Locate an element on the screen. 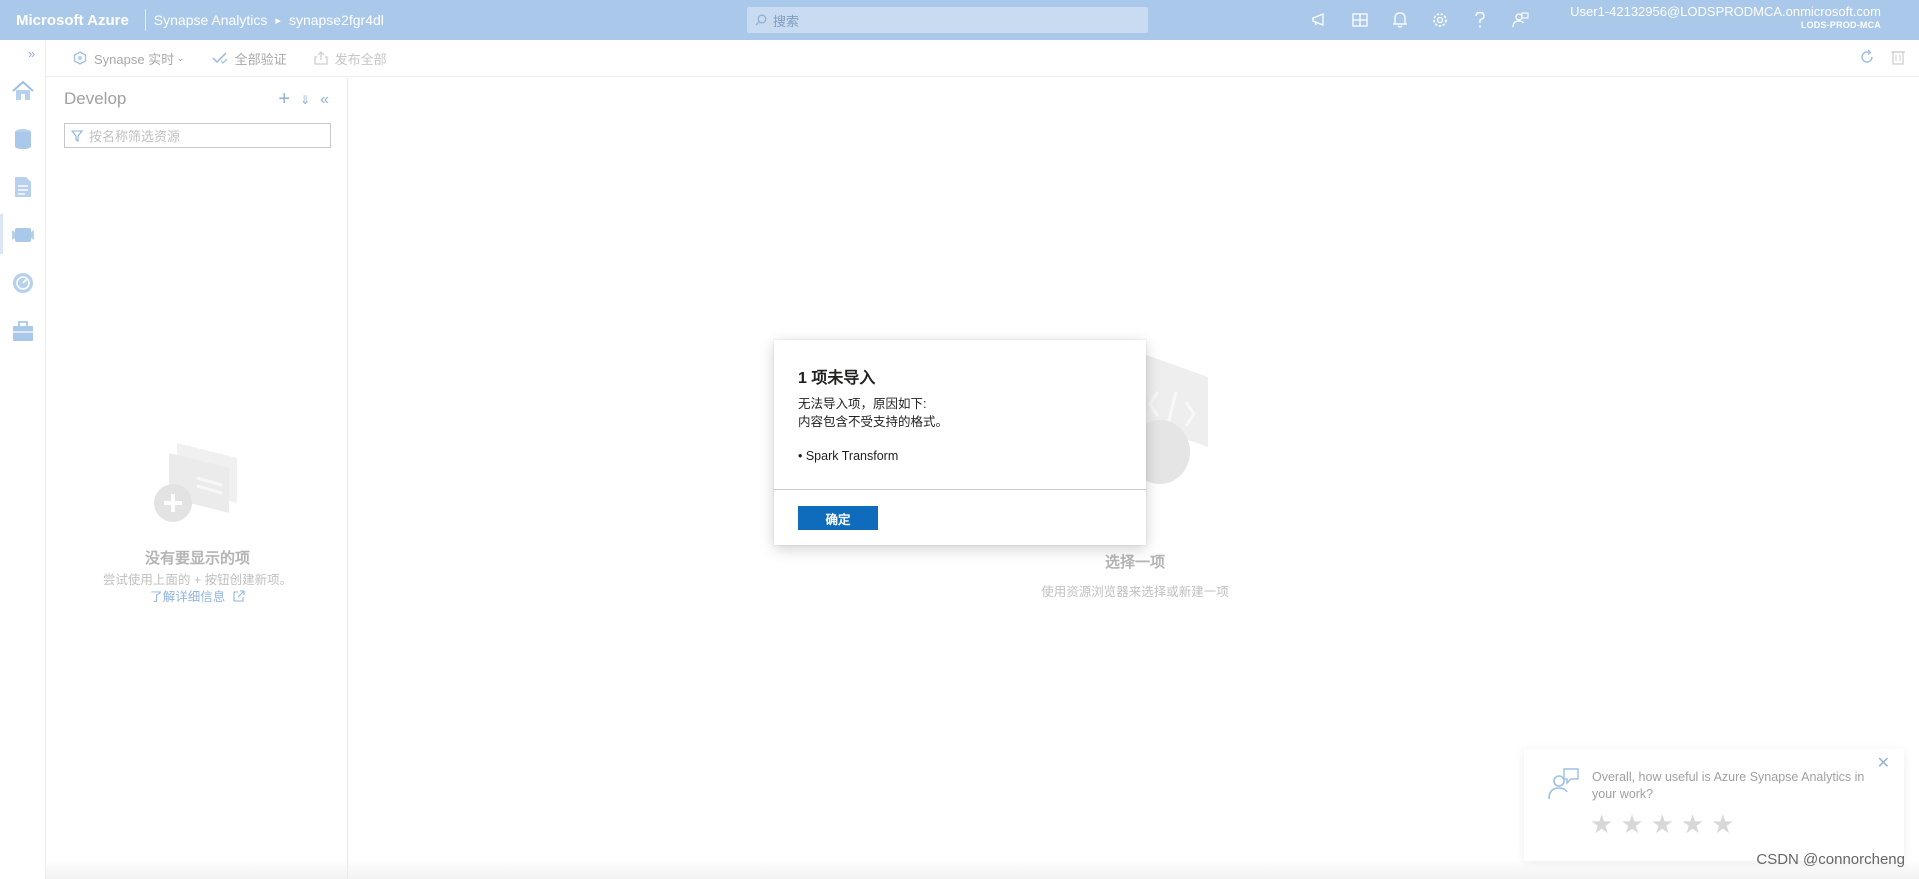 The width and height of the screenshot is (1919, 879). dialog-reason-line: 无法导入项，原因如下: is located at coordinates (862, 404).